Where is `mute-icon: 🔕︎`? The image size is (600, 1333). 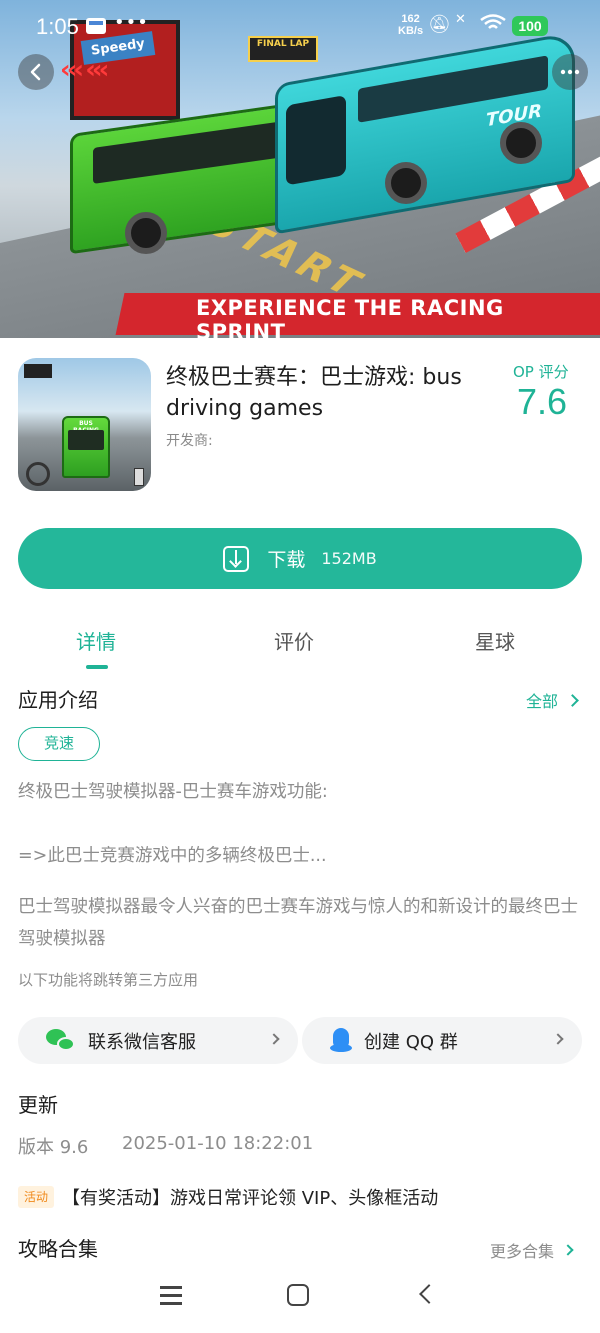
mute-icon: 🔕︎ is located at coordinates (439, 24).